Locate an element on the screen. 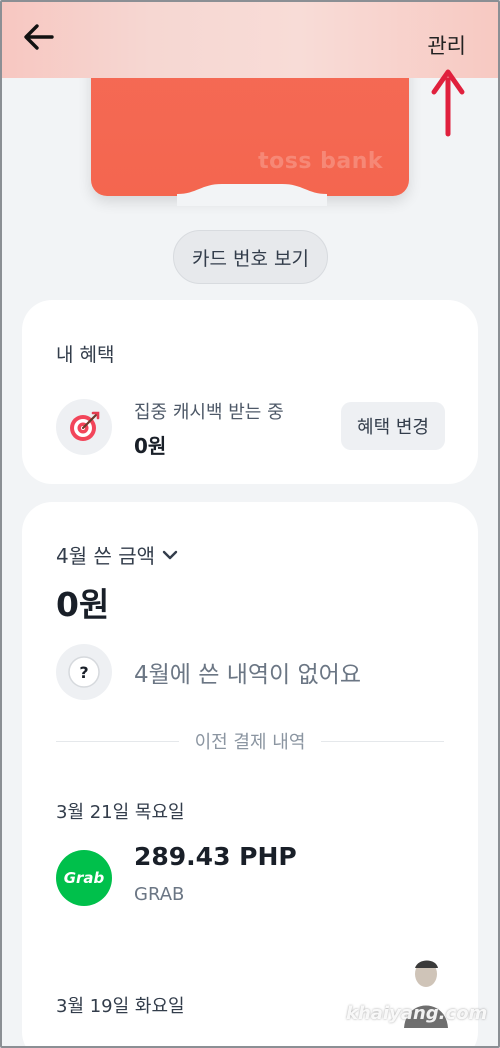 The width and height of the screenshot is (500, 1048). target-dart-icon is located at coordinates (84, 427).